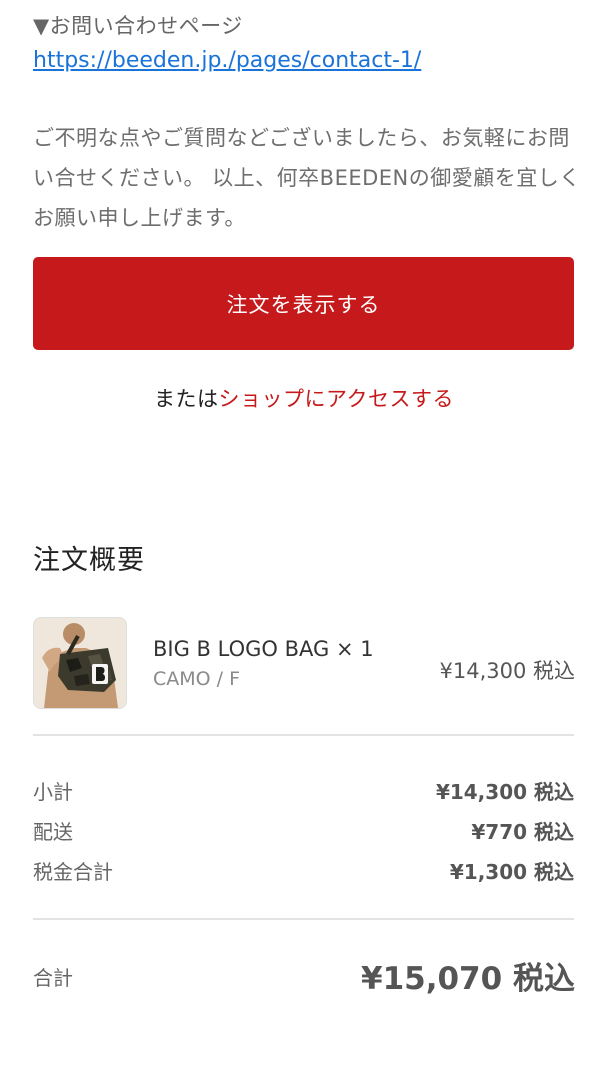 This screenshot has width=608, height=1080. I want to click on total-divider, so click(303, 919).